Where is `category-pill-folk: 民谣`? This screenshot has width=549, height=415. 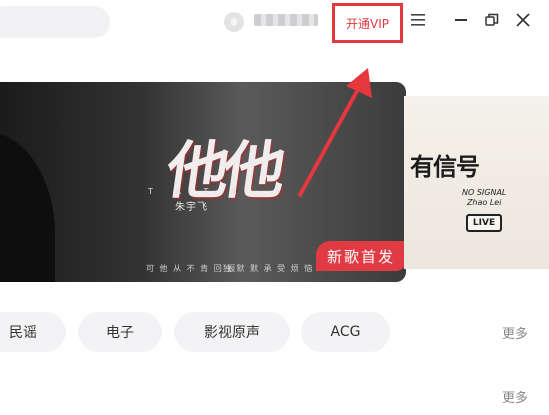
category-pill-folk: 民谣 is located at coordinates (33, 332).